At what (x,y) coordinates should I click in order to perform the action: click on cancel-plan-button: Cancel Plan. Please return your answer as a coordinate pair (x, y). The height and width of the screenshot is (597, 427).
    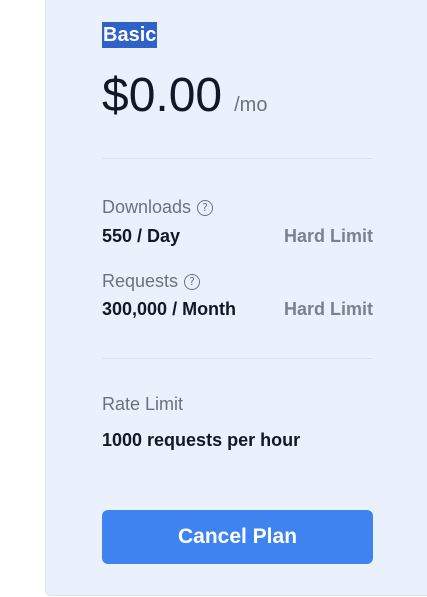
    Looking at the image, I should click on (237, 537).